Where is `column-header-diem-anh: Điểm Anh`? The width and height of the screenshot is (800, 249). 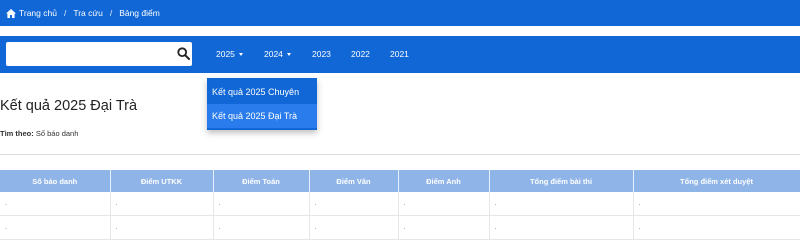 column-header-diem-anh: Điểm Anh is located at coordinates (444, 181).